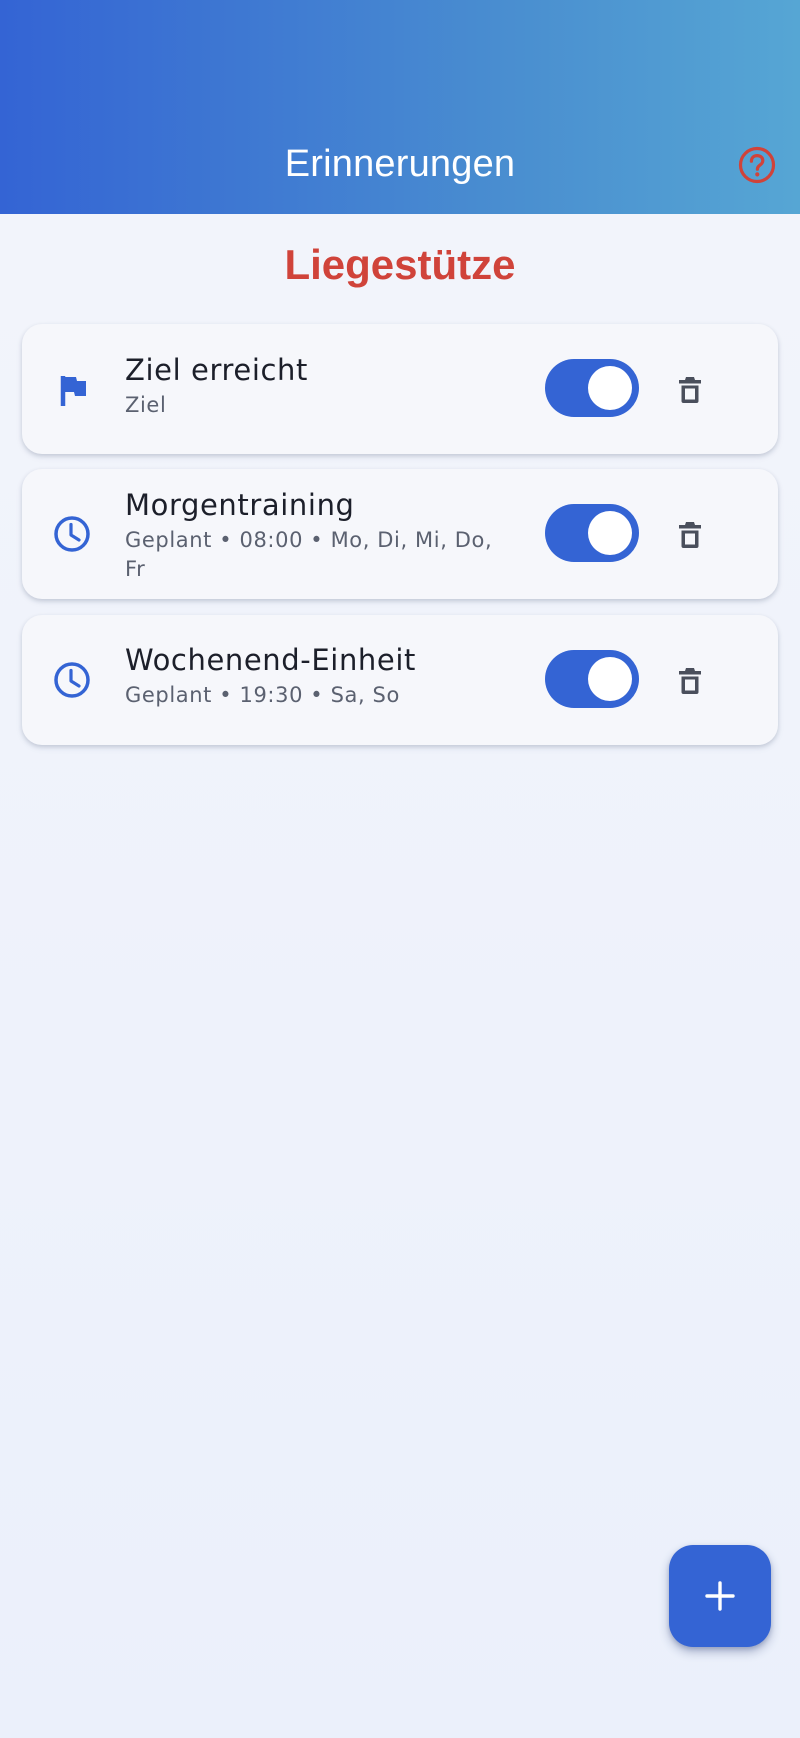  I want to click on help-circle-icon, so click(757, 165).